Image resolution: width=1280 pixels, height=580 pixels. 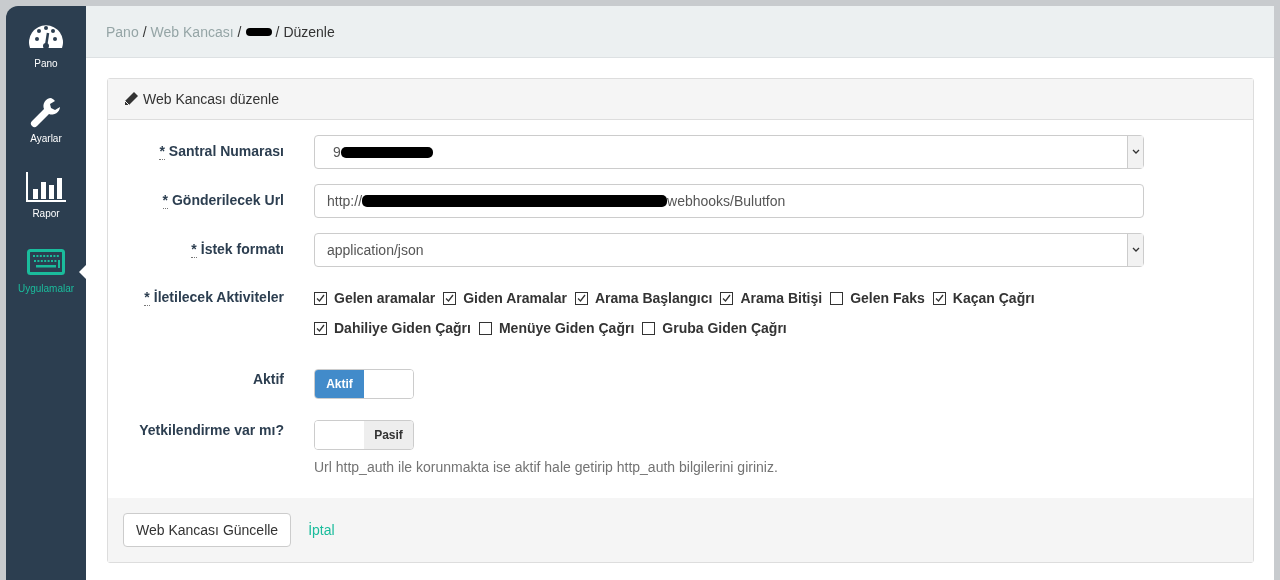 I want to click on toggle-switch: Aktif, so click(x=364, y=384).